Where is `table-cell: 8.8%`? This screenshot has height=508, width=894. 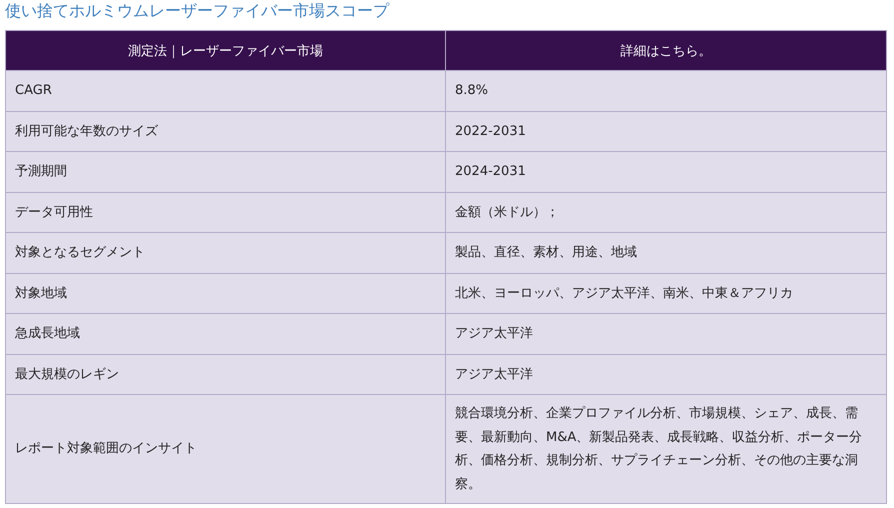
table-cell: 8.8% is located at coordinates (666, 90).